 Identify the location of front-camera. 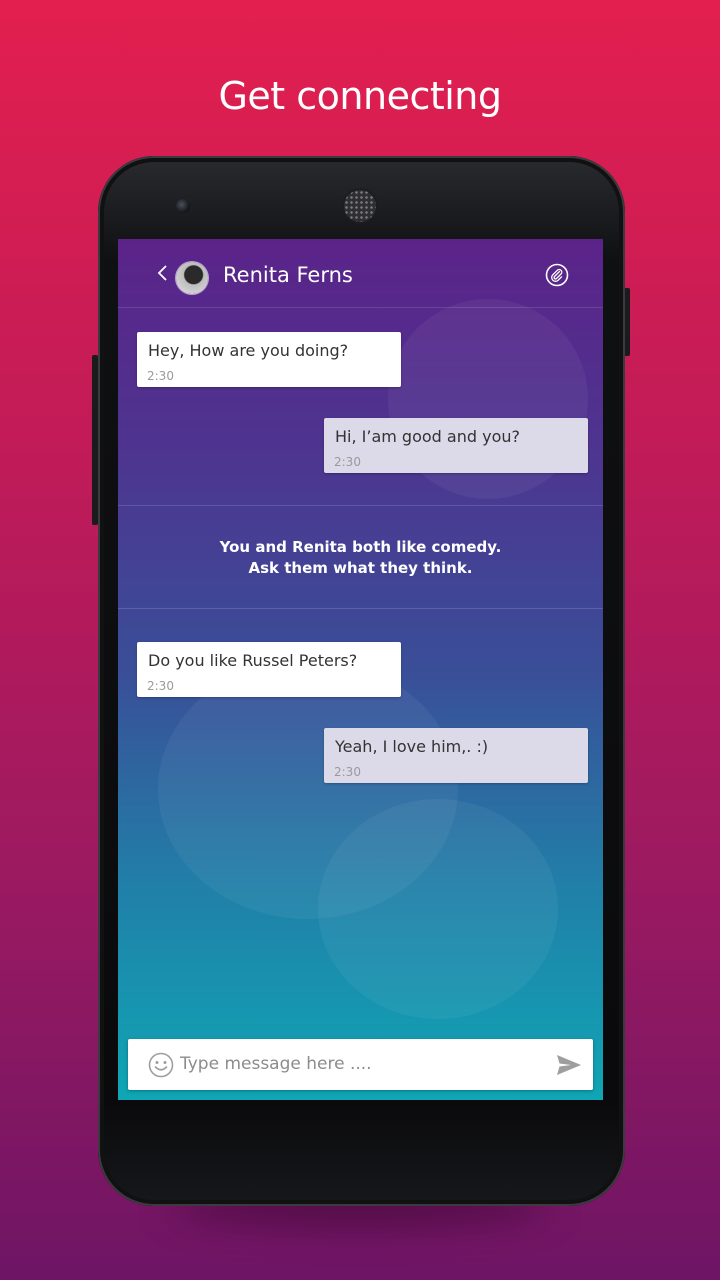
(183, 206).